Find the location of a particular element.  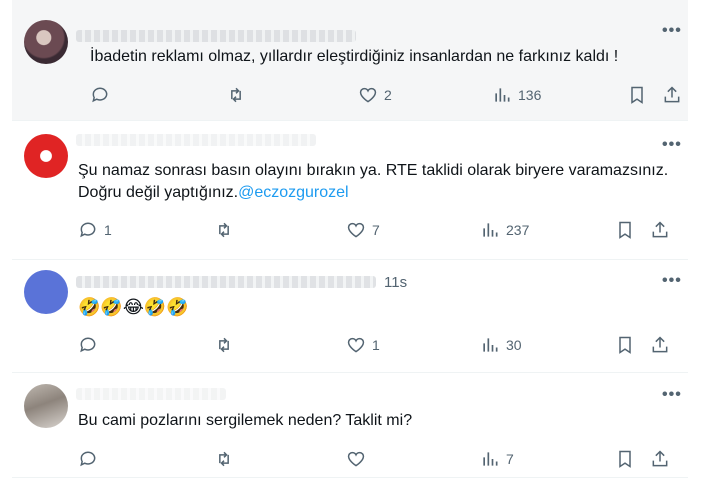

tweet-actions: 1 30 is located at coordinates (377, 345).